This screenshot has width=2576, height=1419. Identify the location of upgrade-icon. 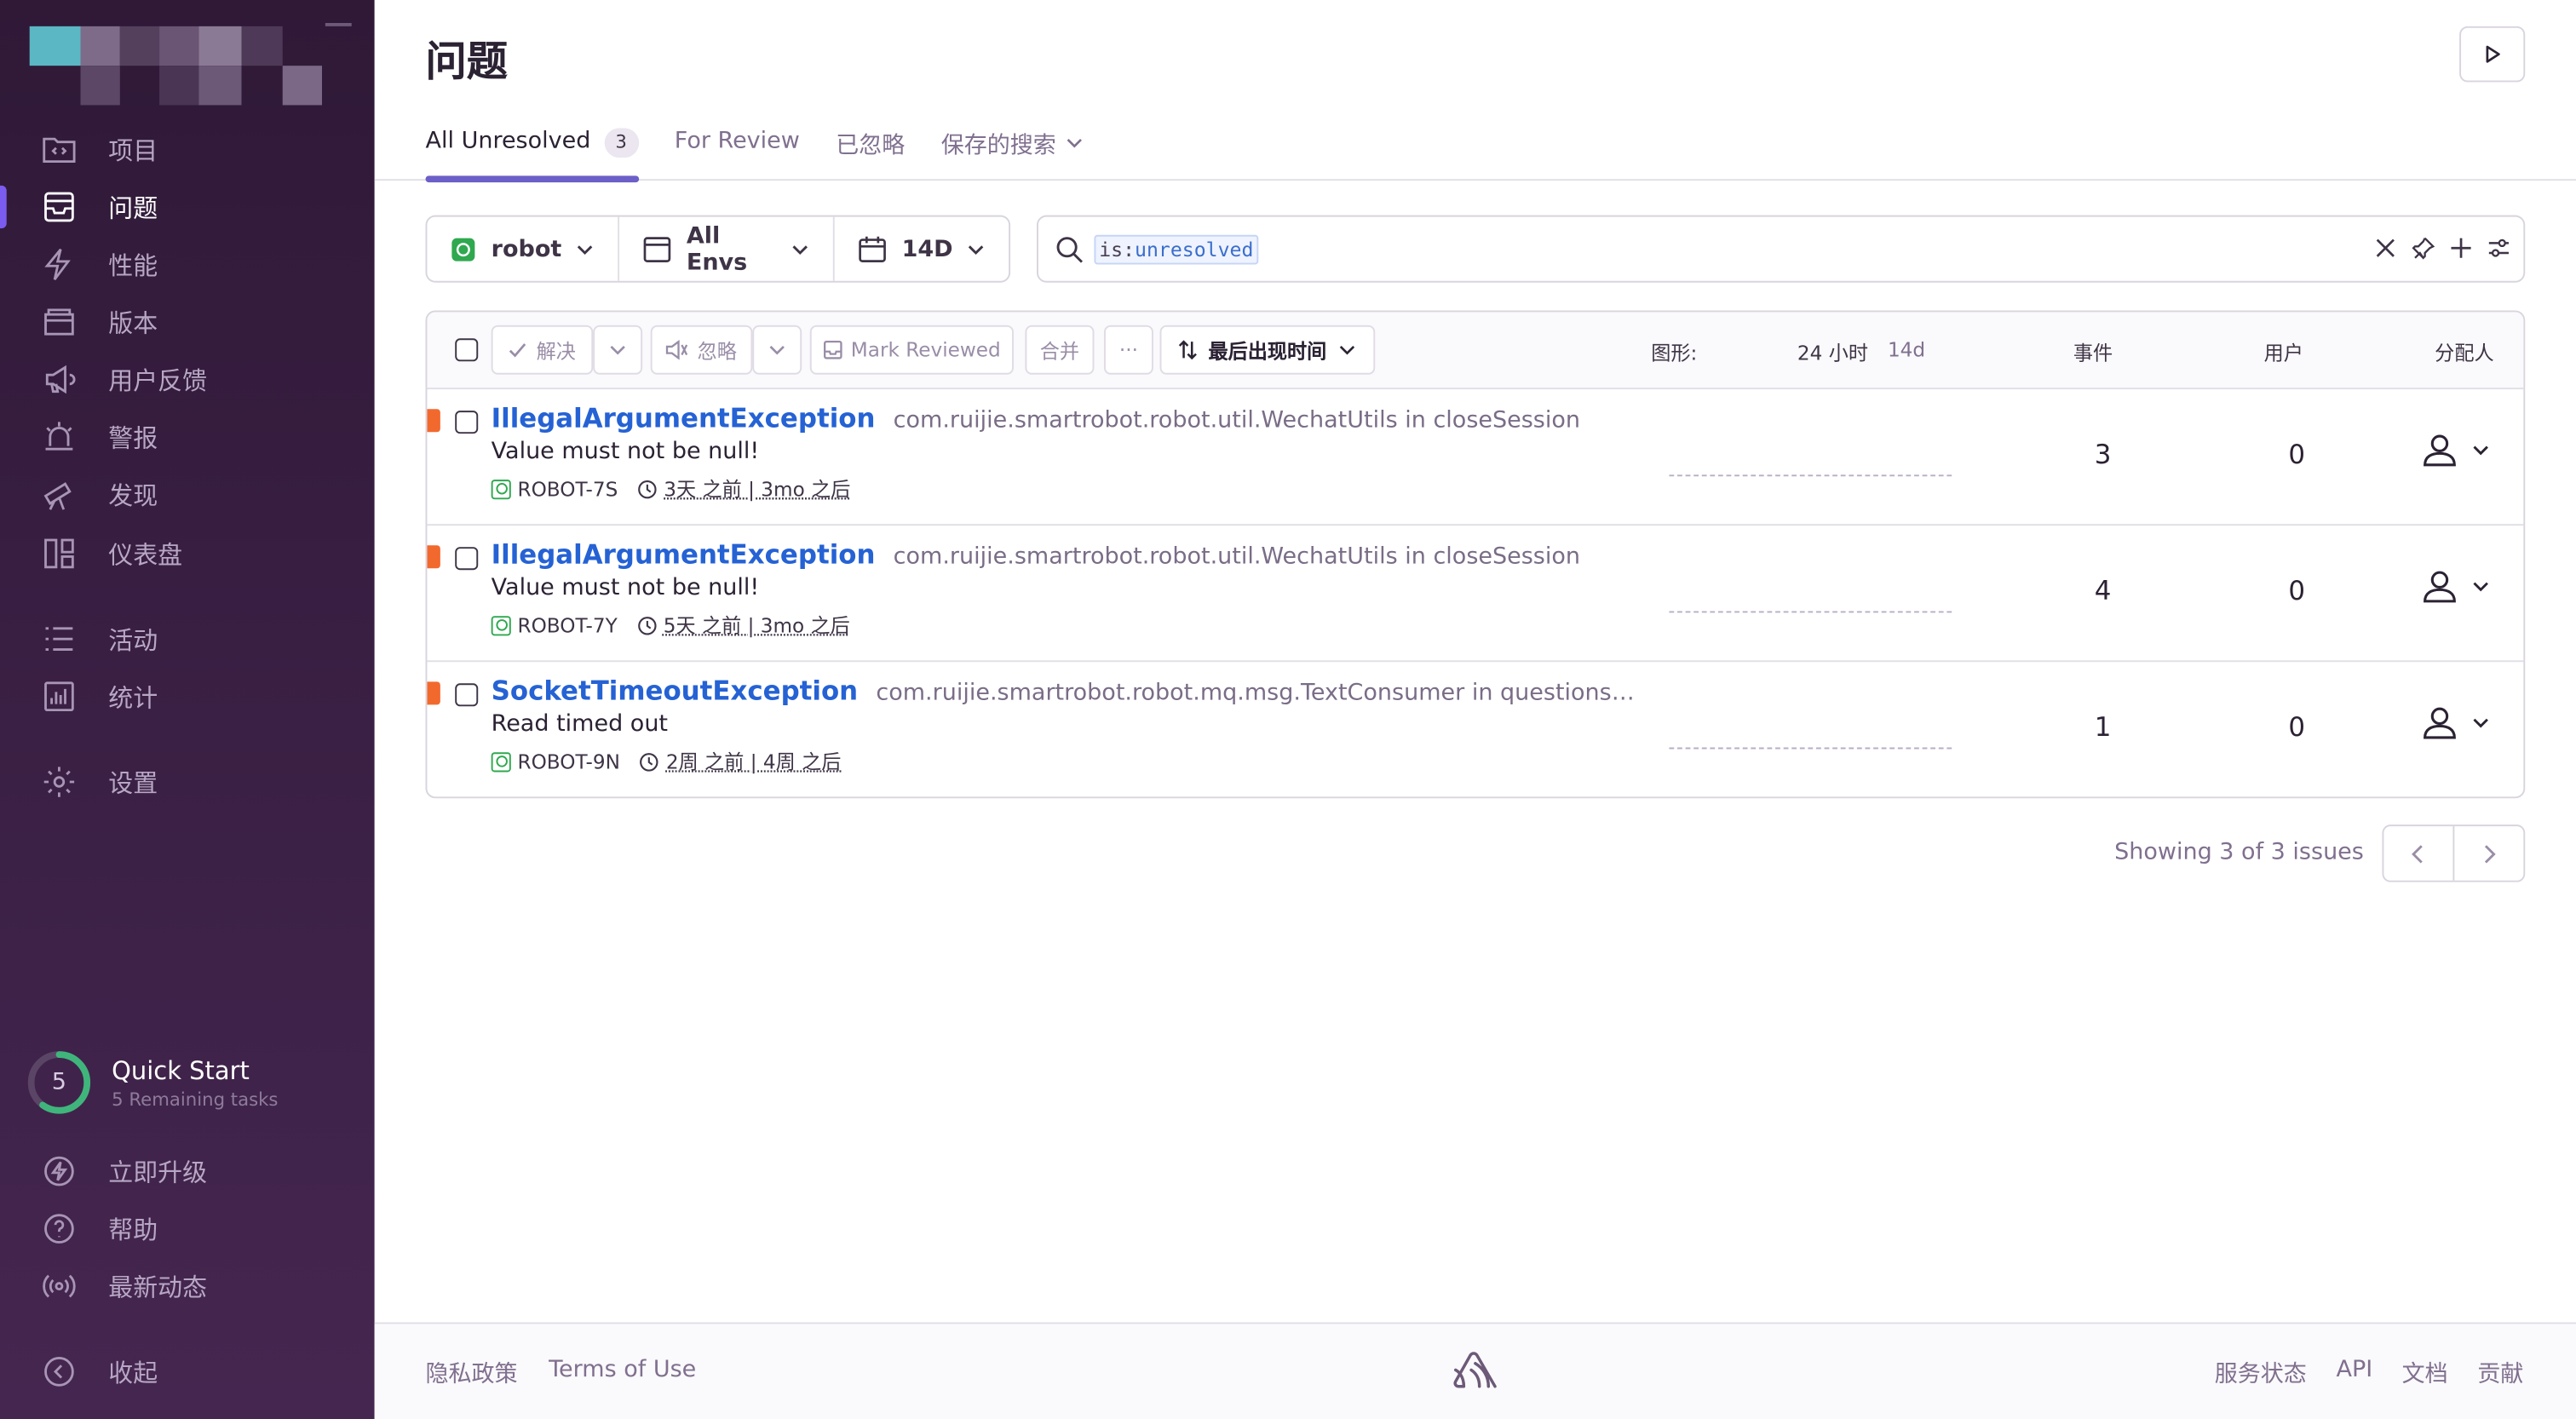
(59, 1172).